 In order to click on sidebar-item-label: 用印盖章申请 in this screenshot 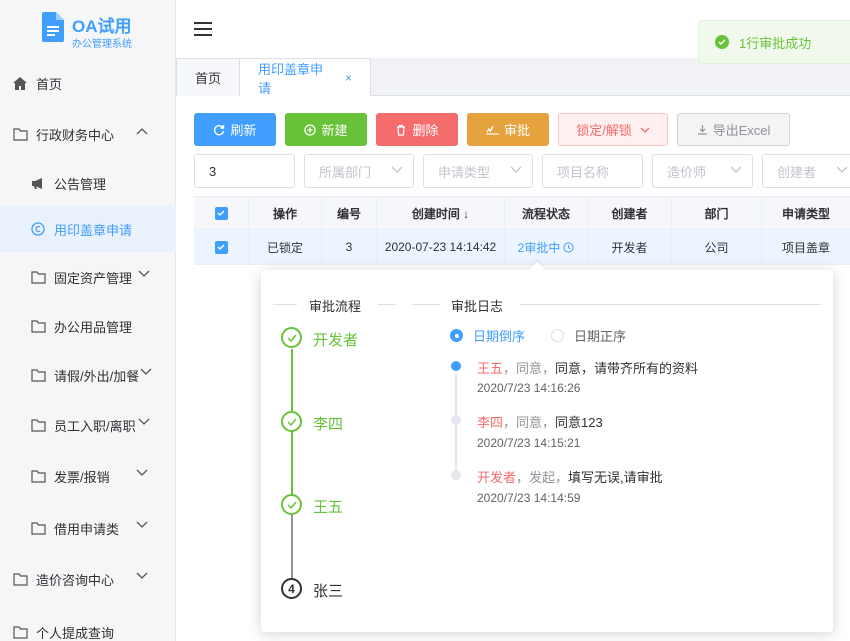, I will do `click(93, 230)`.